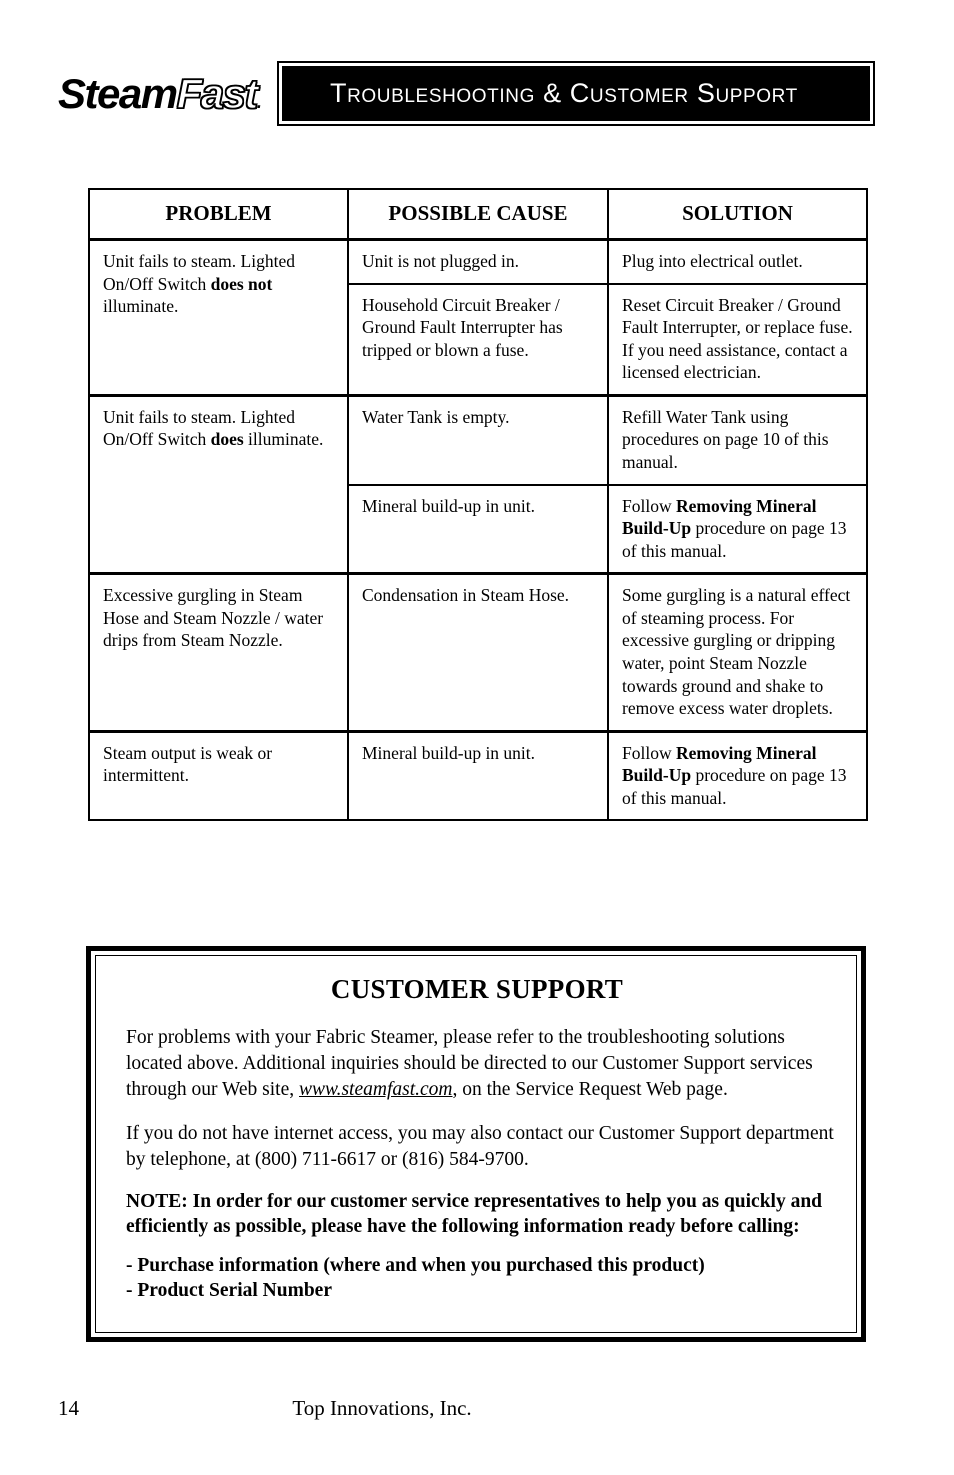  I want to click on problem-text: Steam output is weak or intermittent., so click(188, 764).